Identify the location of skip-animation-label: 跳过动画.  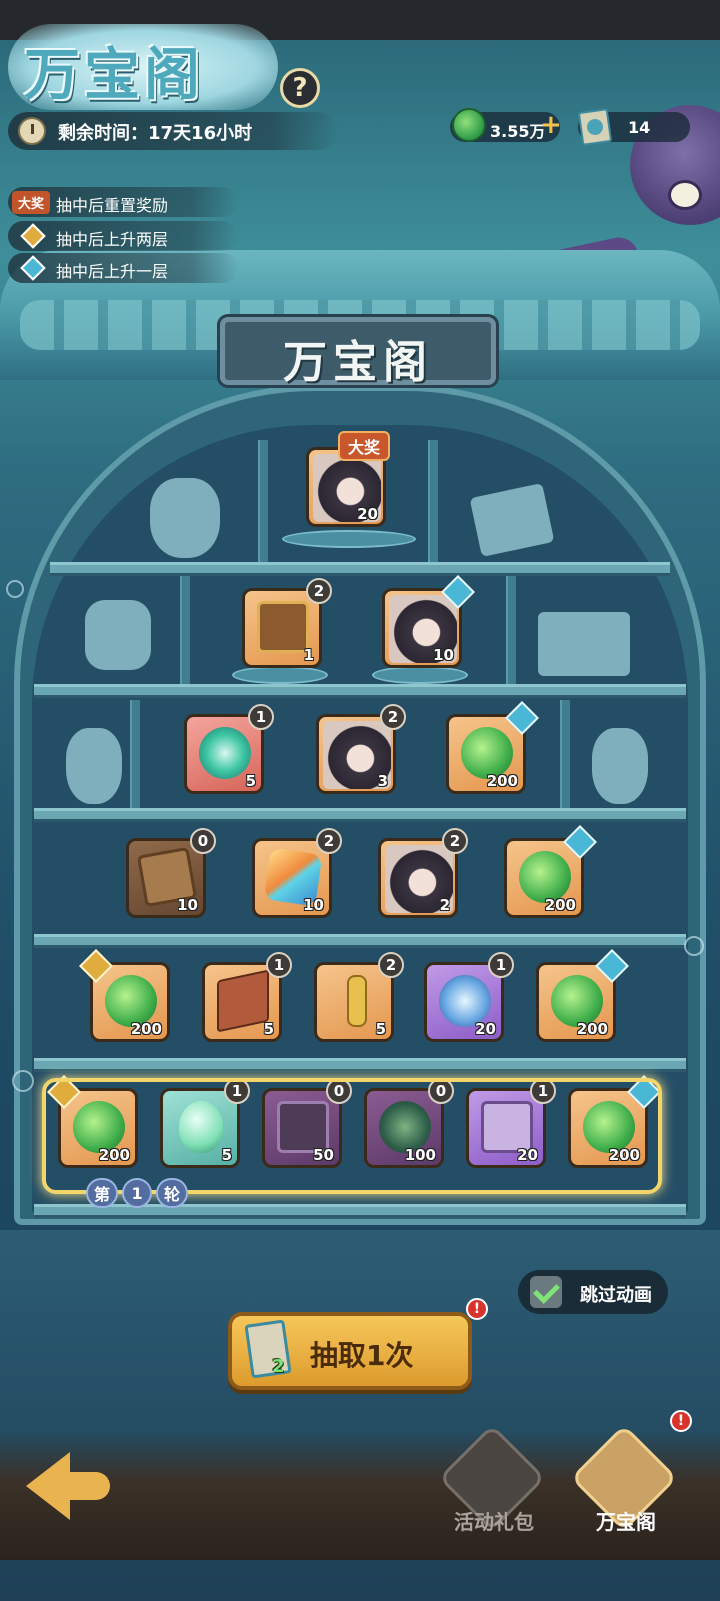
(616, 1295).